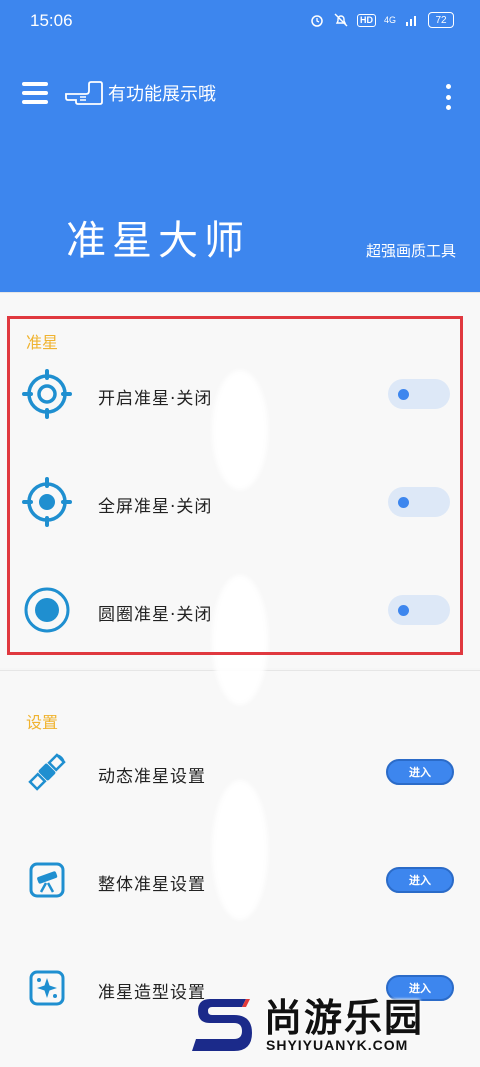  Describe the element at coordinates (47, 880) in the screenshot. I see `telescope-icon` at that location.